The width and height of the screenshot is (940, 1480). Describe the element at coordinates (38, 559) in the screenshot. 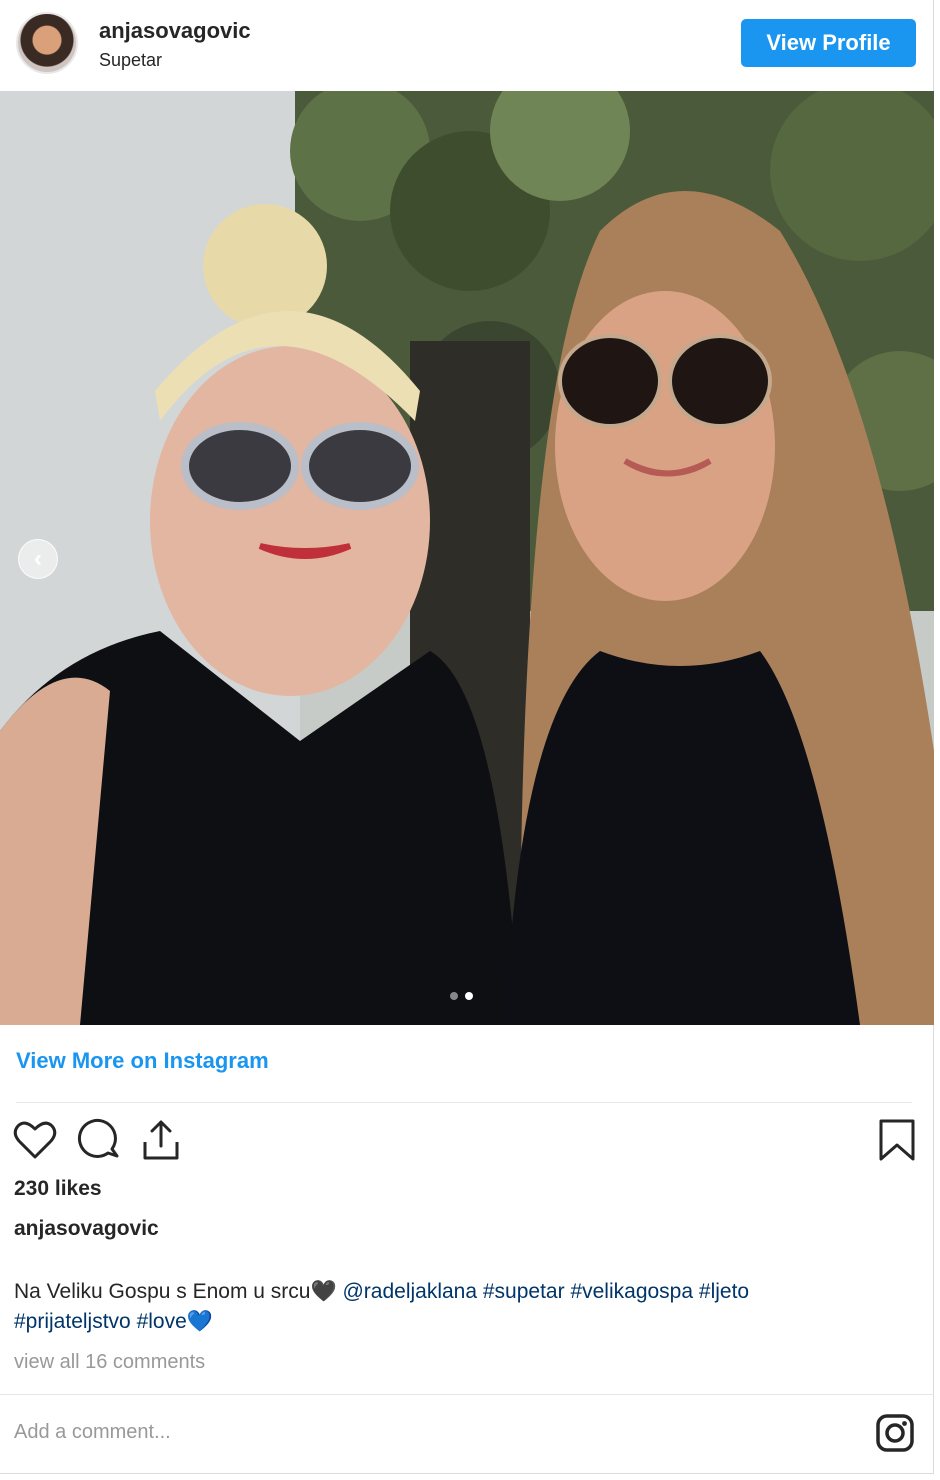

I see `chevron-left-icon: ‹` at that location.